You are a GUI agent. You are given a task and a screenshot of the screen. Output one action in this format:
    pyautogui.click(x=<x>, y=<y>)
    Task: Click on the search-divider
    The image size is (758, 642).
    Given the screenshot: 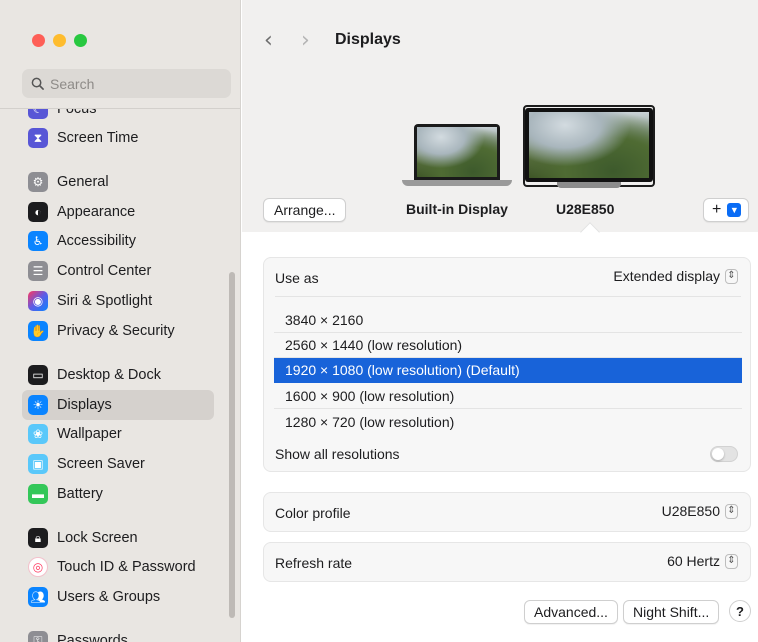 What is the action you would take?
    pyautogui.click(x=120, y=108)
    